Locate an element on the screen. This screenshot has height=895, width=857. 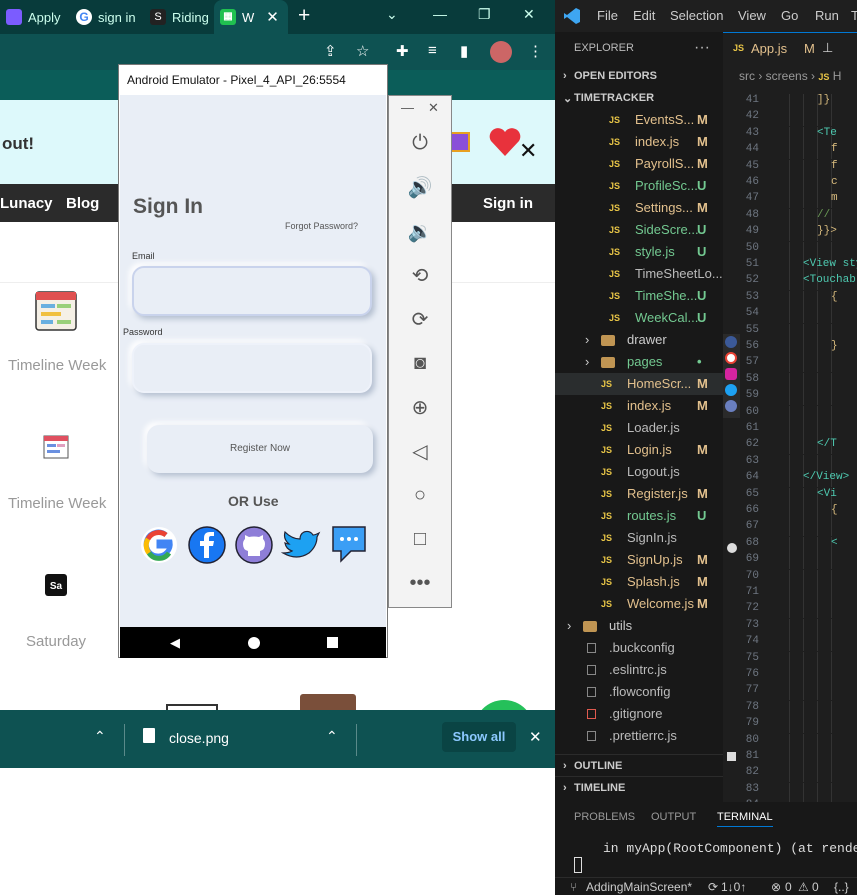
panel-tab-output: OUTPUT is located at coordinates (673, 817).